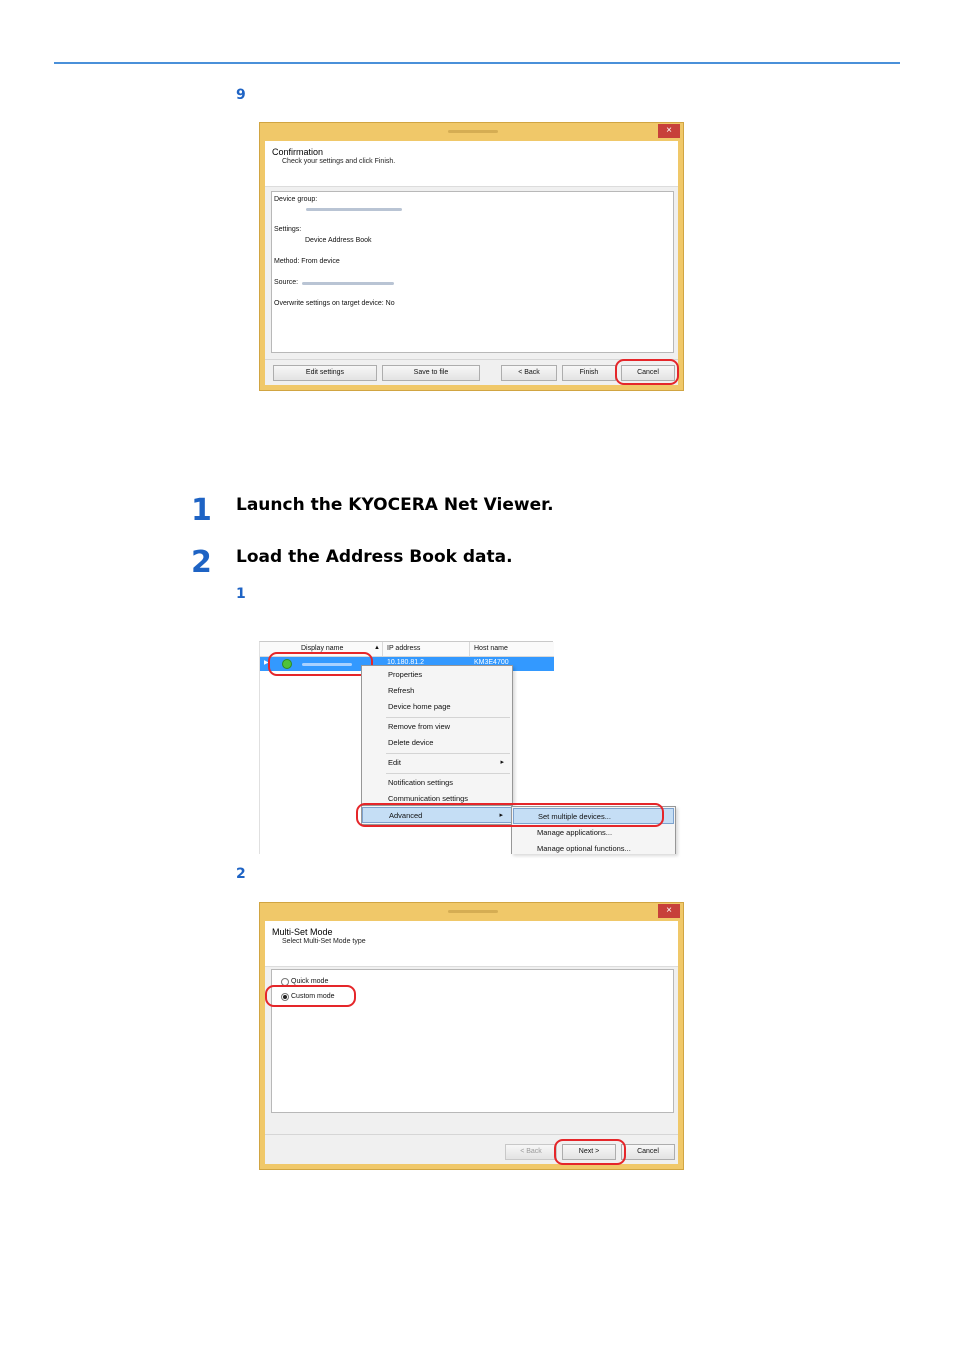 The image size is (954, 1350). Describe the element at coordinates (437, 797) in the screenshot. I see `menu-item-communication-settings: Communication settings` at that location.